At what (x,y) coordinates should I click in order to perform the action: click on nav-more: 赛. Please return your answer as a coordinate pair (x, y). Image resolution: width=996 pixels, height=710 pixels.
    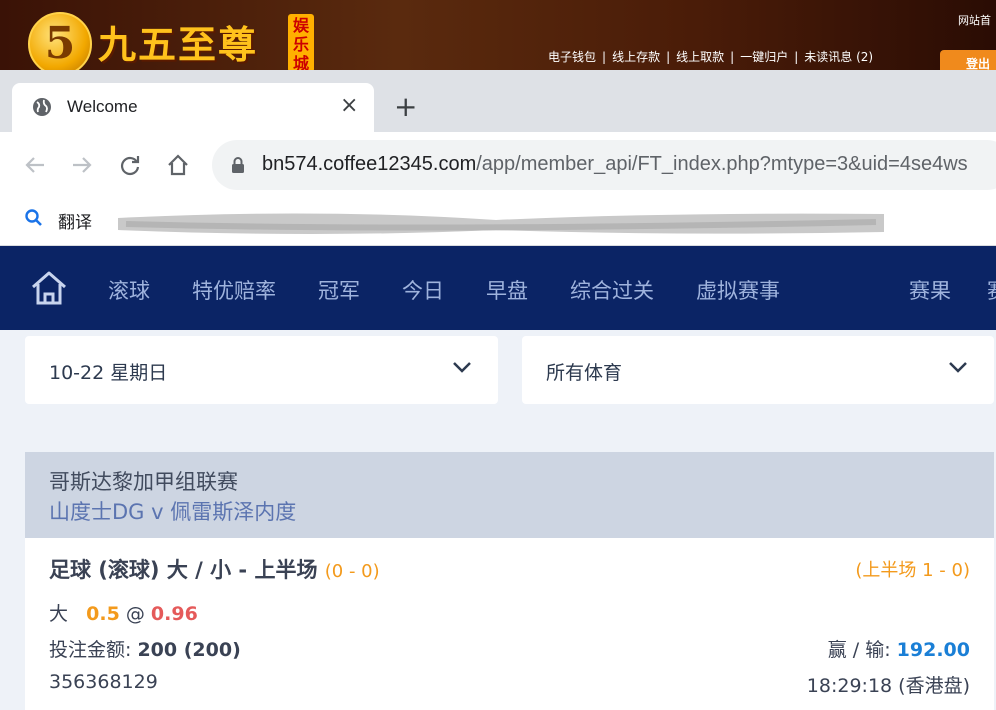
    Looking at the image, I should click on (991, 290).